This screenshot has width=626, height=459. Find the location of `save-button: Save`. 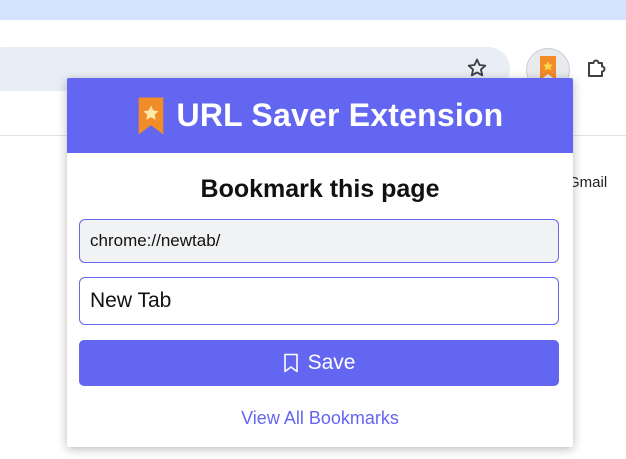

save-button: Save is located at coordinates (319, 363).